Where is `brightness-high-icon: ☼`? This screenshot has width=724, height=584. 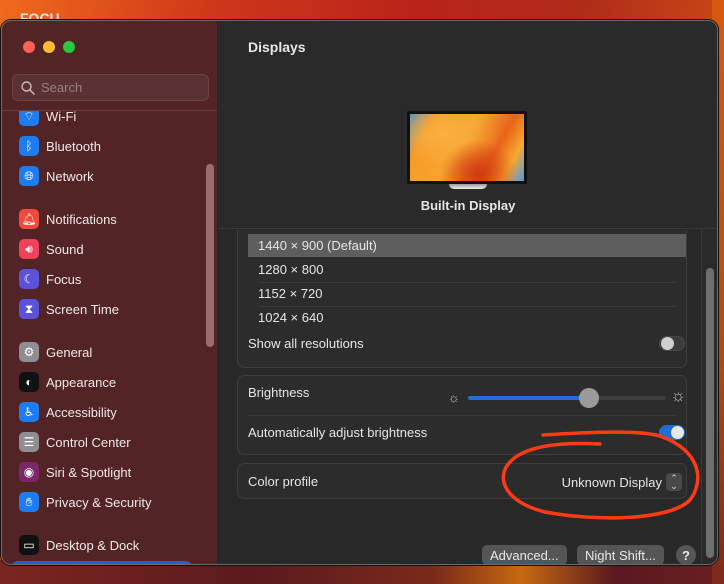 brightness-high-icon: ☼ is located at coordinates (678, 395).